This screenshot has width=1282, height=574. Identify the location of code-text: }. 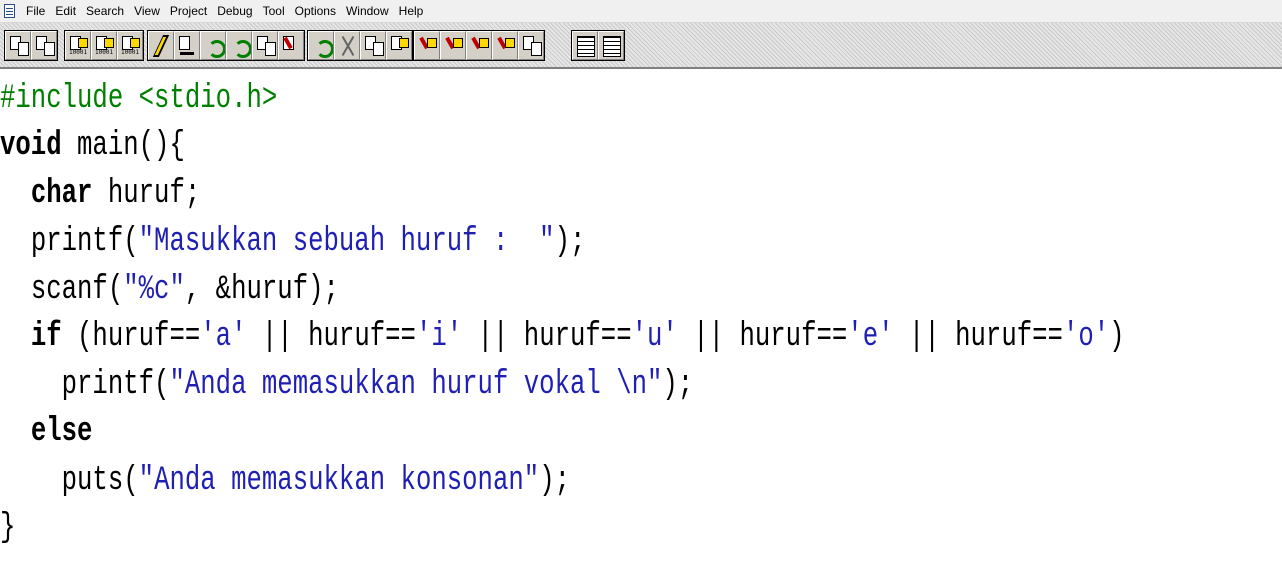
(8, 528).